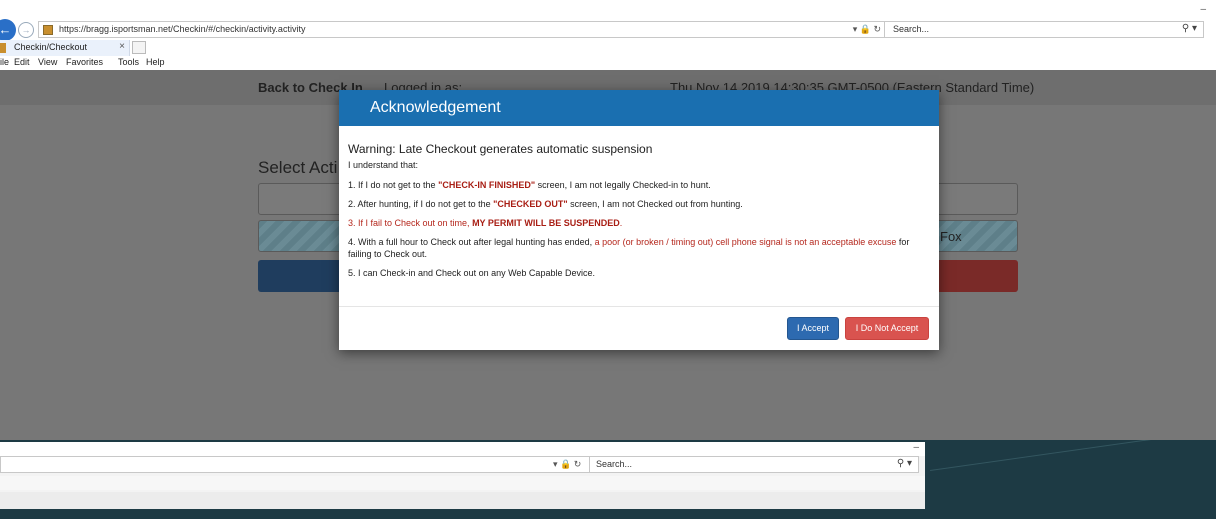 The image size is (1216, 519). Describe the element at coordinates (421, 204) in the screenshot. I see `ack-item-text: 2. After hunting, if I do not get to the` at that location.